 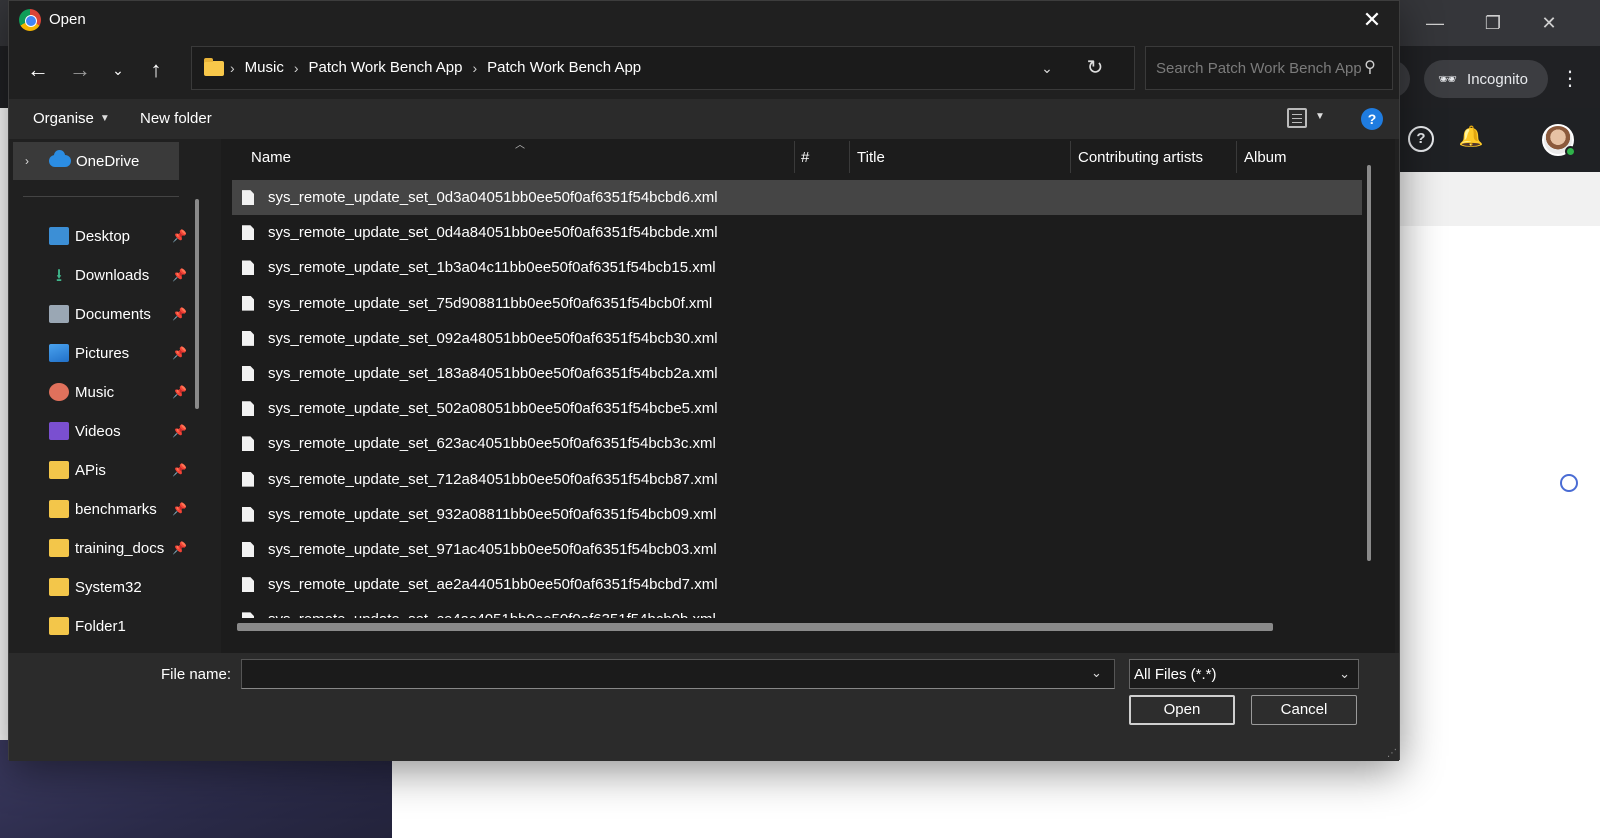 I want to click on bell-icon: 🔔, so click(x=1471, y=139).